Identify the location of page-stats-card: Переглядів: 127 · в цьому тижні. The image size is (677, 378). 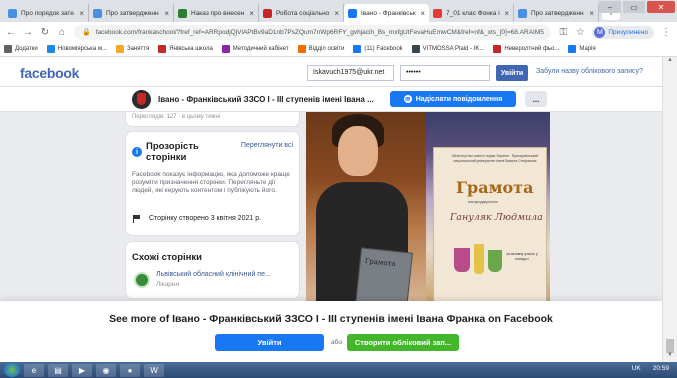
(212, 119).